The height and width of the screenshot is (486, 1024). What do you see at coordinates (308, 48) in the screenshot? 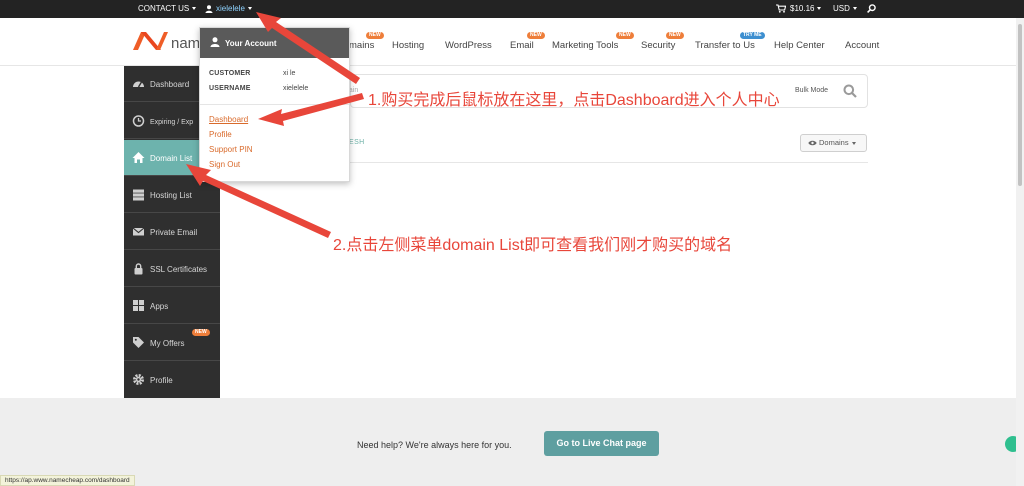
I see `arrow-to-username` at bounding box center [308, 48].